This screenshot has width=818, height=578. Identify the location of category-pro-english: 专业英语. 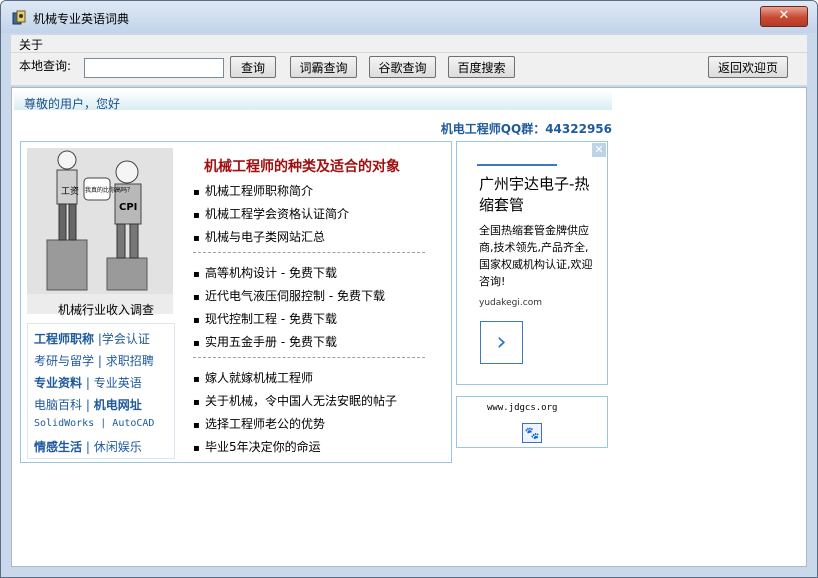
(118, 383).